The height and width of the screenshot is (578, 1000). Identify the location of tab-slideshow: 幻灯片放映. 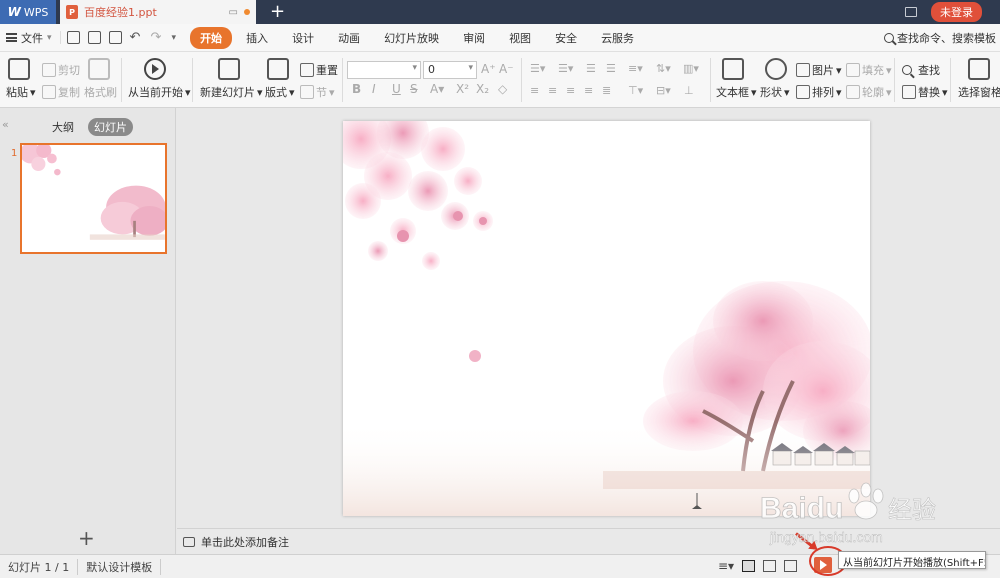
(411, 38).